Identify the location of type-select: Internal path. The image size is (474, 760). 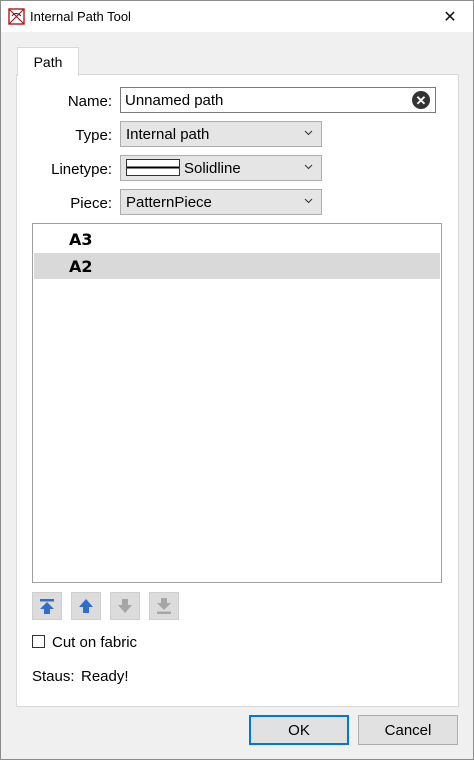
(221, 134).